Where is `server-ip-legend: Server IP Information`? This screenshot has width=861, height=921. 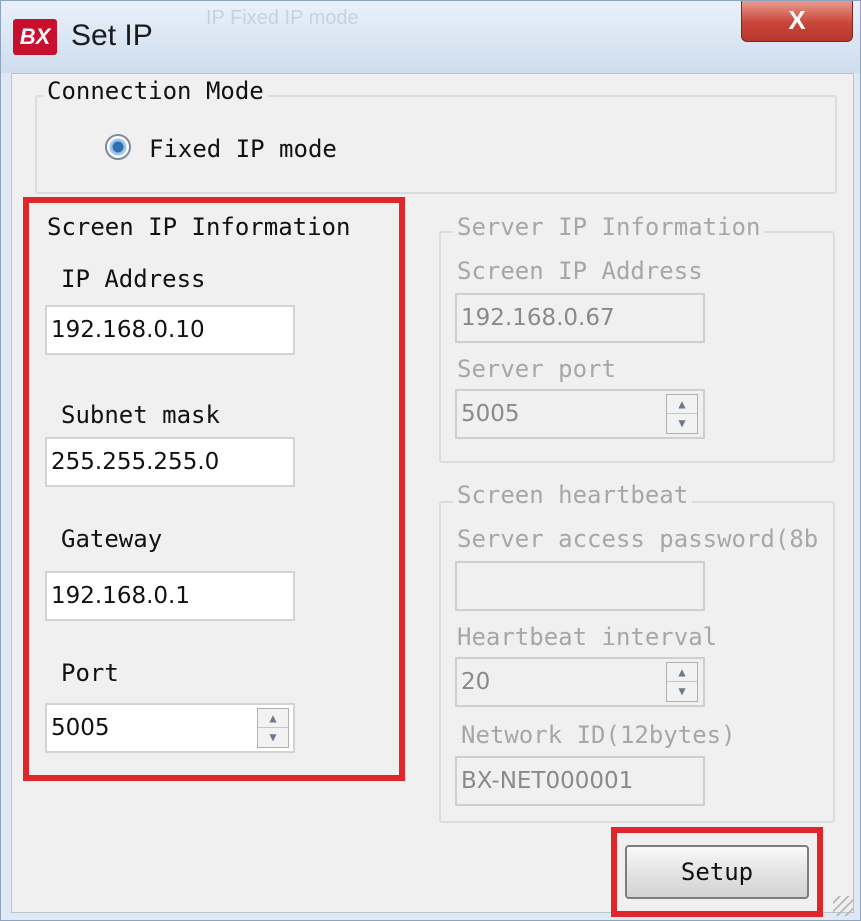
server-ip-legend: Server IP Information is located at coordinates (609, 227).